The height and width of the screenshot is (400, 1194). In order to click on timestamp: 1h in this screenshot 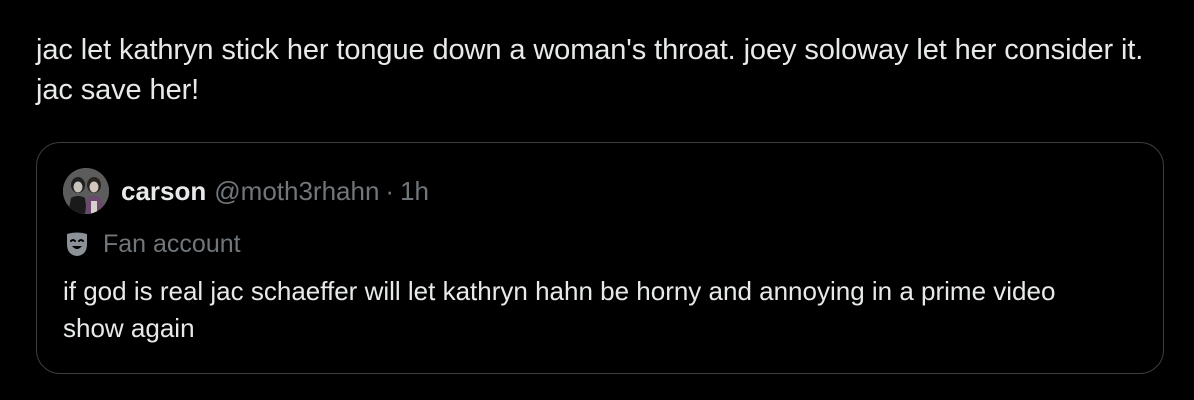, I will do `click(414, 191)`.